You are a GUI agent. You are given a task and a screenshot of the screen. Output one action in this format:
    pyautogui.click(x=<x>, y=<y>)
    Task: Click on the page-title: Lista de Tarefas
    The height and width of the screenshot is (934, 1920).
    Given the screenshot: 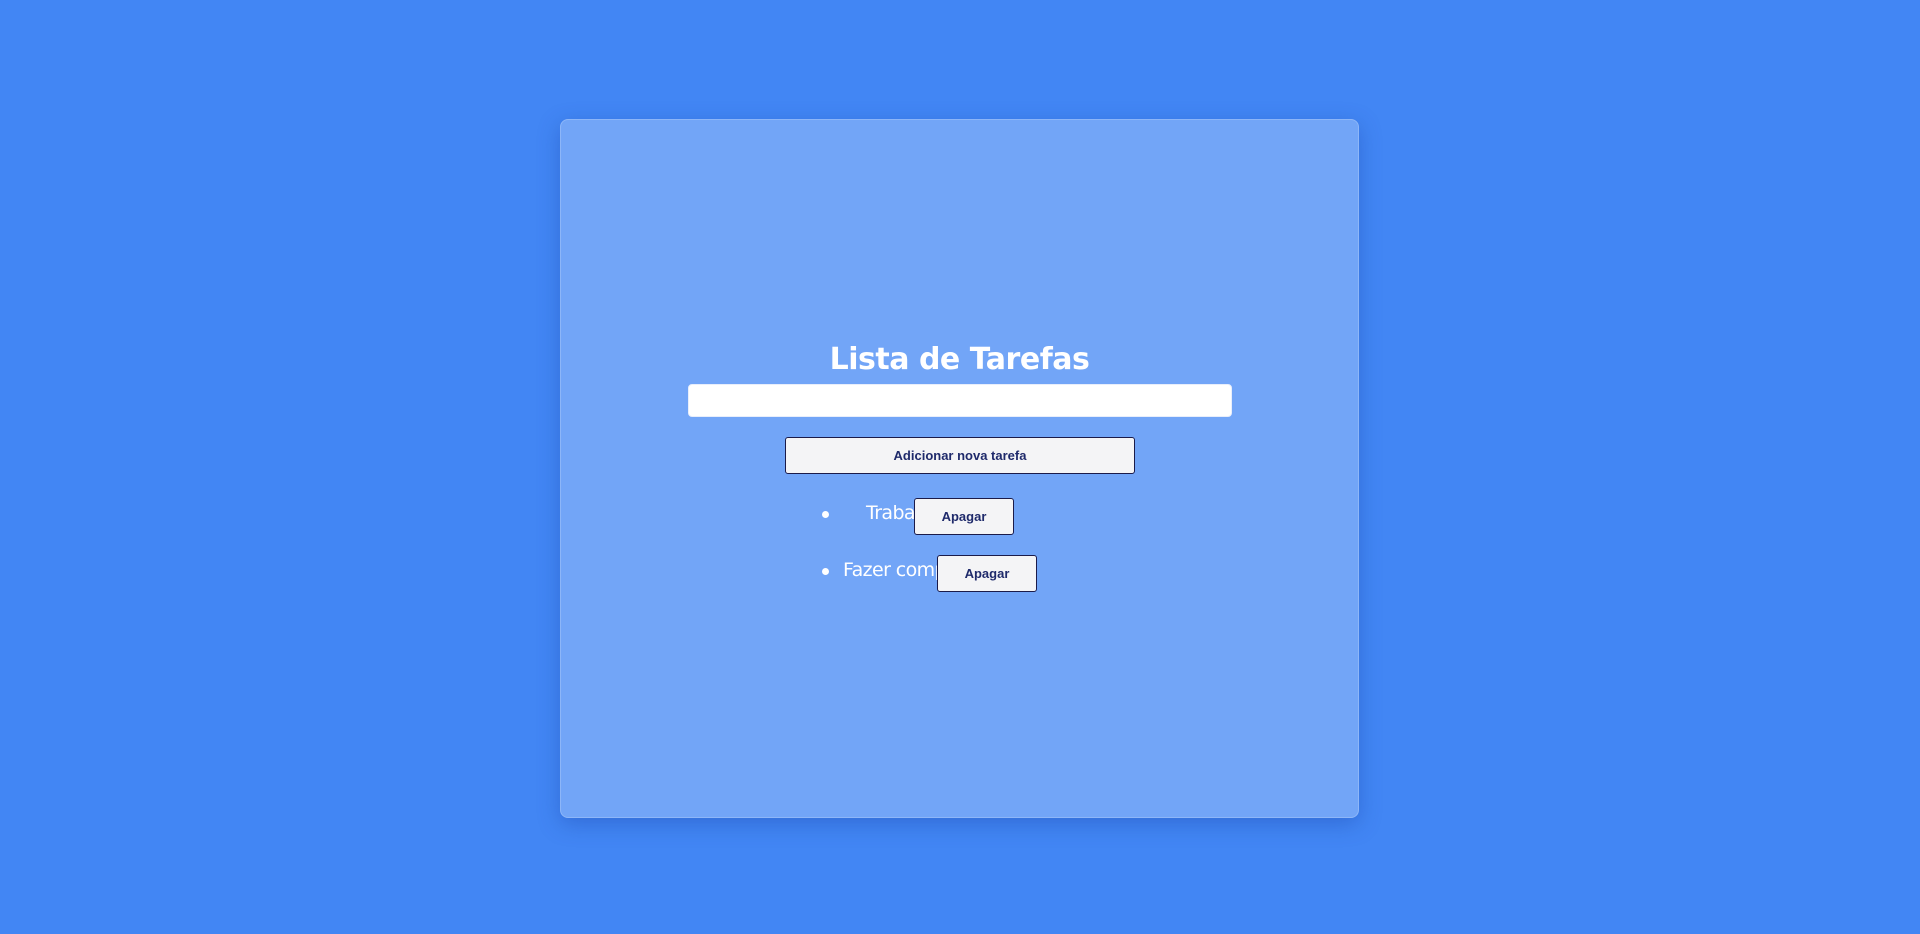 What is the action you would take?
    pyautogui.click(x=959, y=359)
    